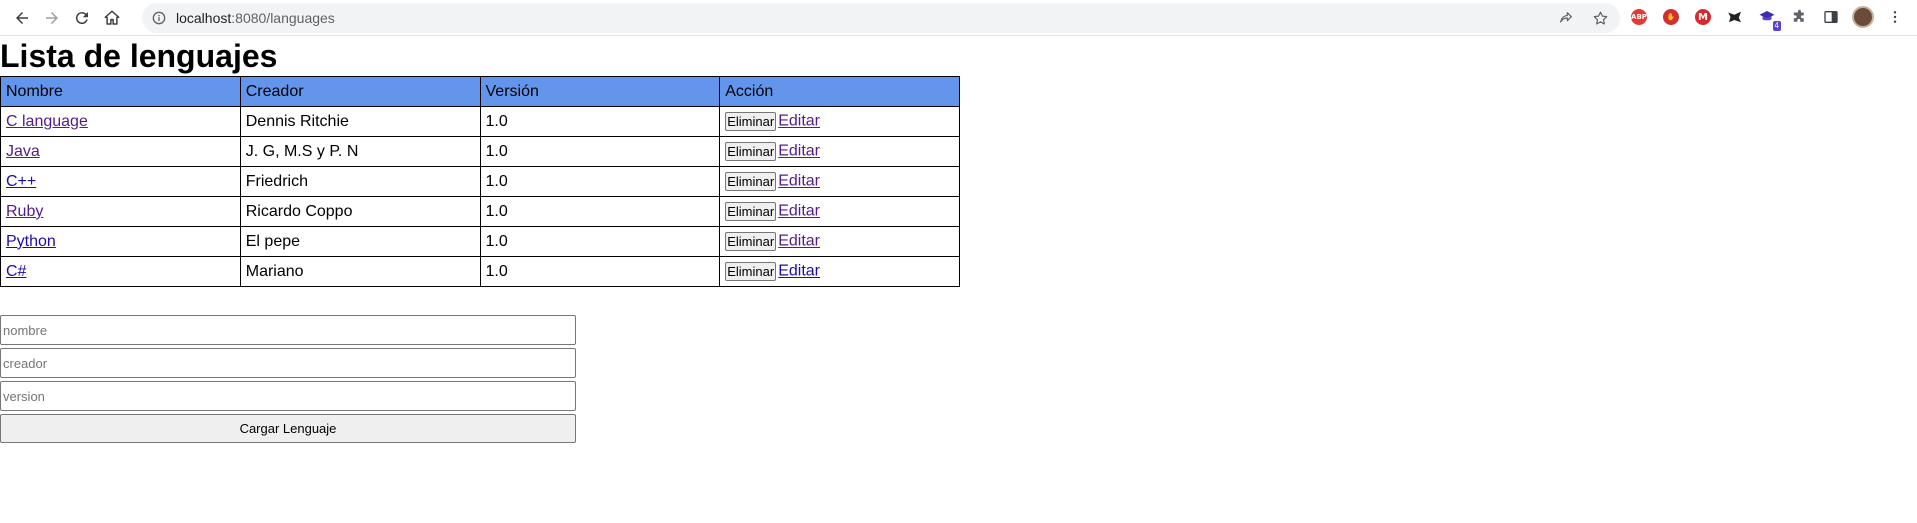  I want to click on home-button, so click(112, 18).